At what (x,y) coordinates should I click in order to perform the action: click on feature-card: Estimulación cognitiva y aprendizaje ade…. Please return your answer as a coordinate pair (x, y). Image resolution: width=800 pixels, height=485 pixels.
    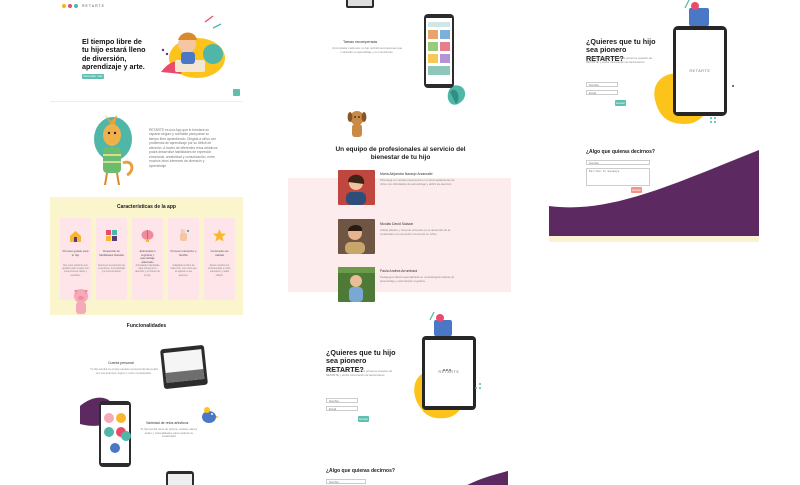
    Looking at the image, I should click on (147, 259).